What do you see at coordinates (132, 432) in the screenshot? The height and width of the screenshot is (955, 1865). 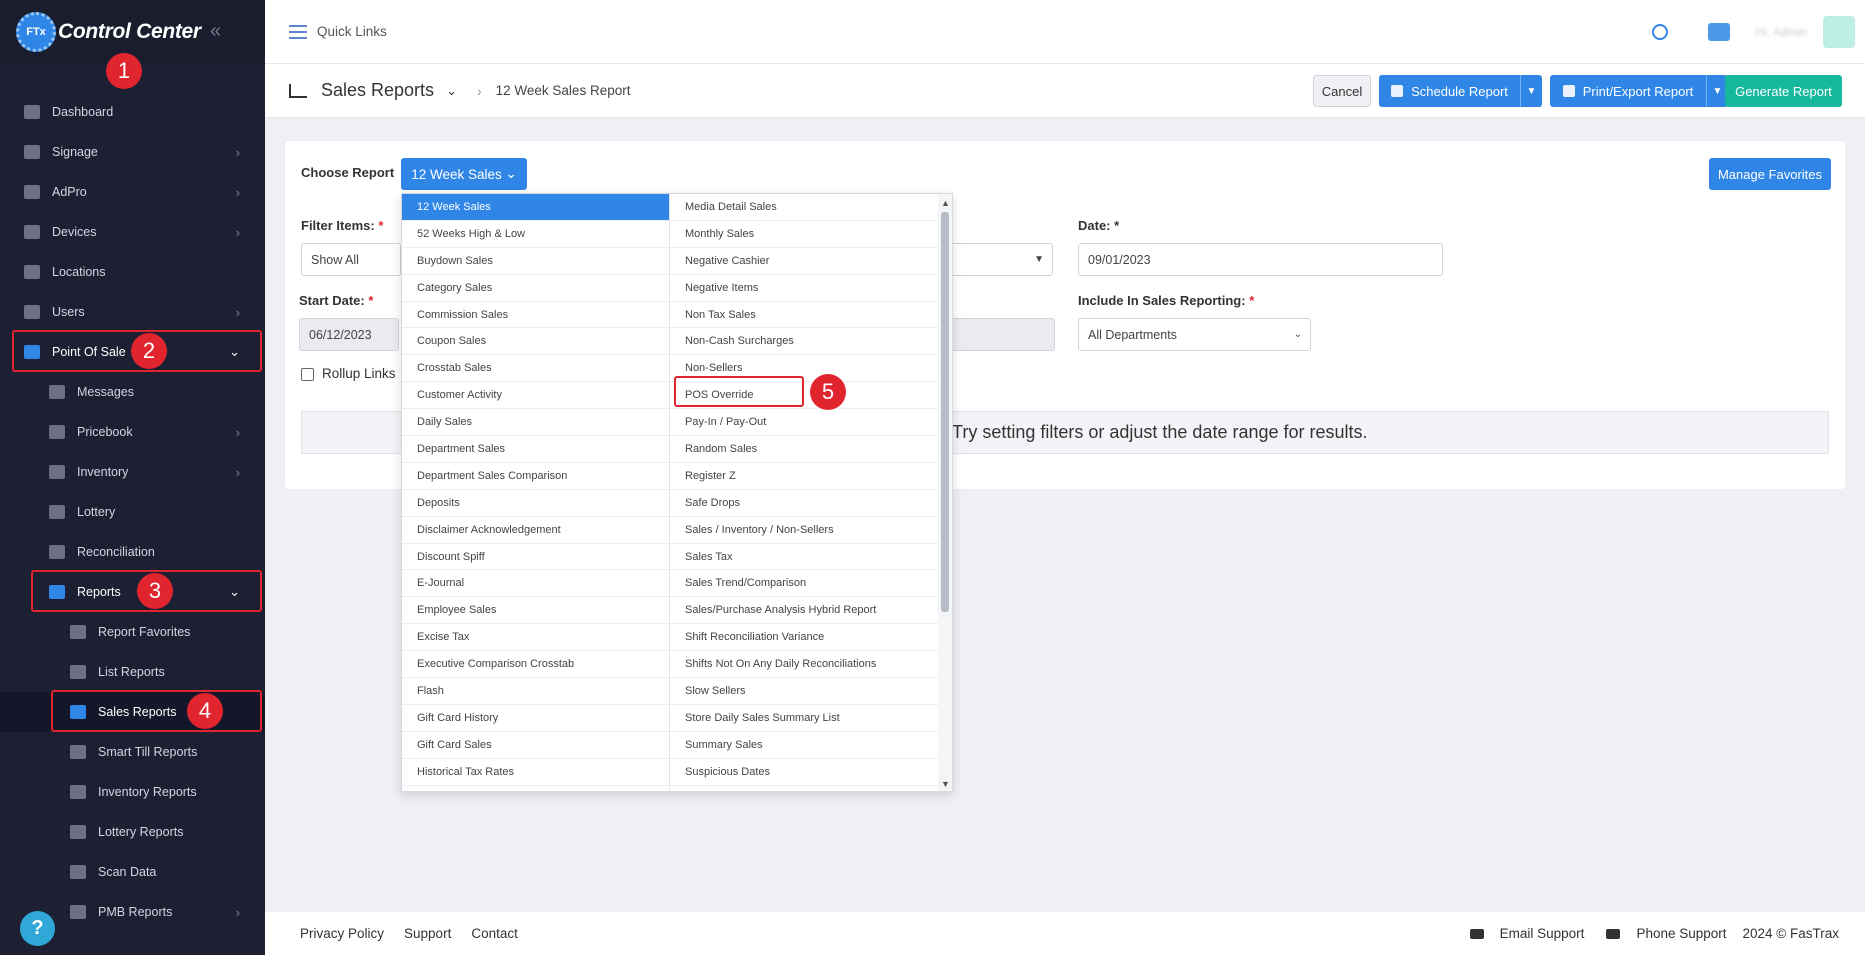 I see `sidebar-item-pricebook: Pricebook ›` at bounding box center [132, 432].